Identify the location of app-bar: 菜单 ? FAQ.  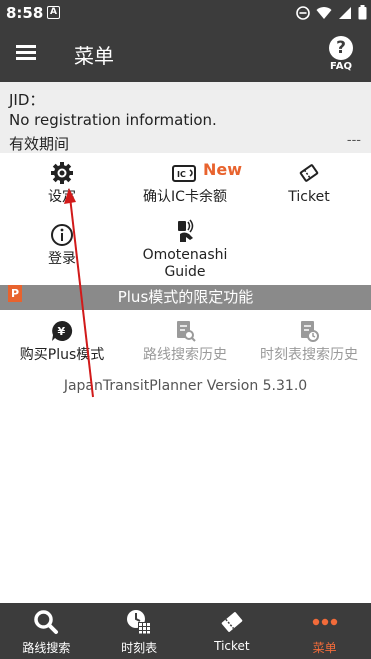
(185, 54).